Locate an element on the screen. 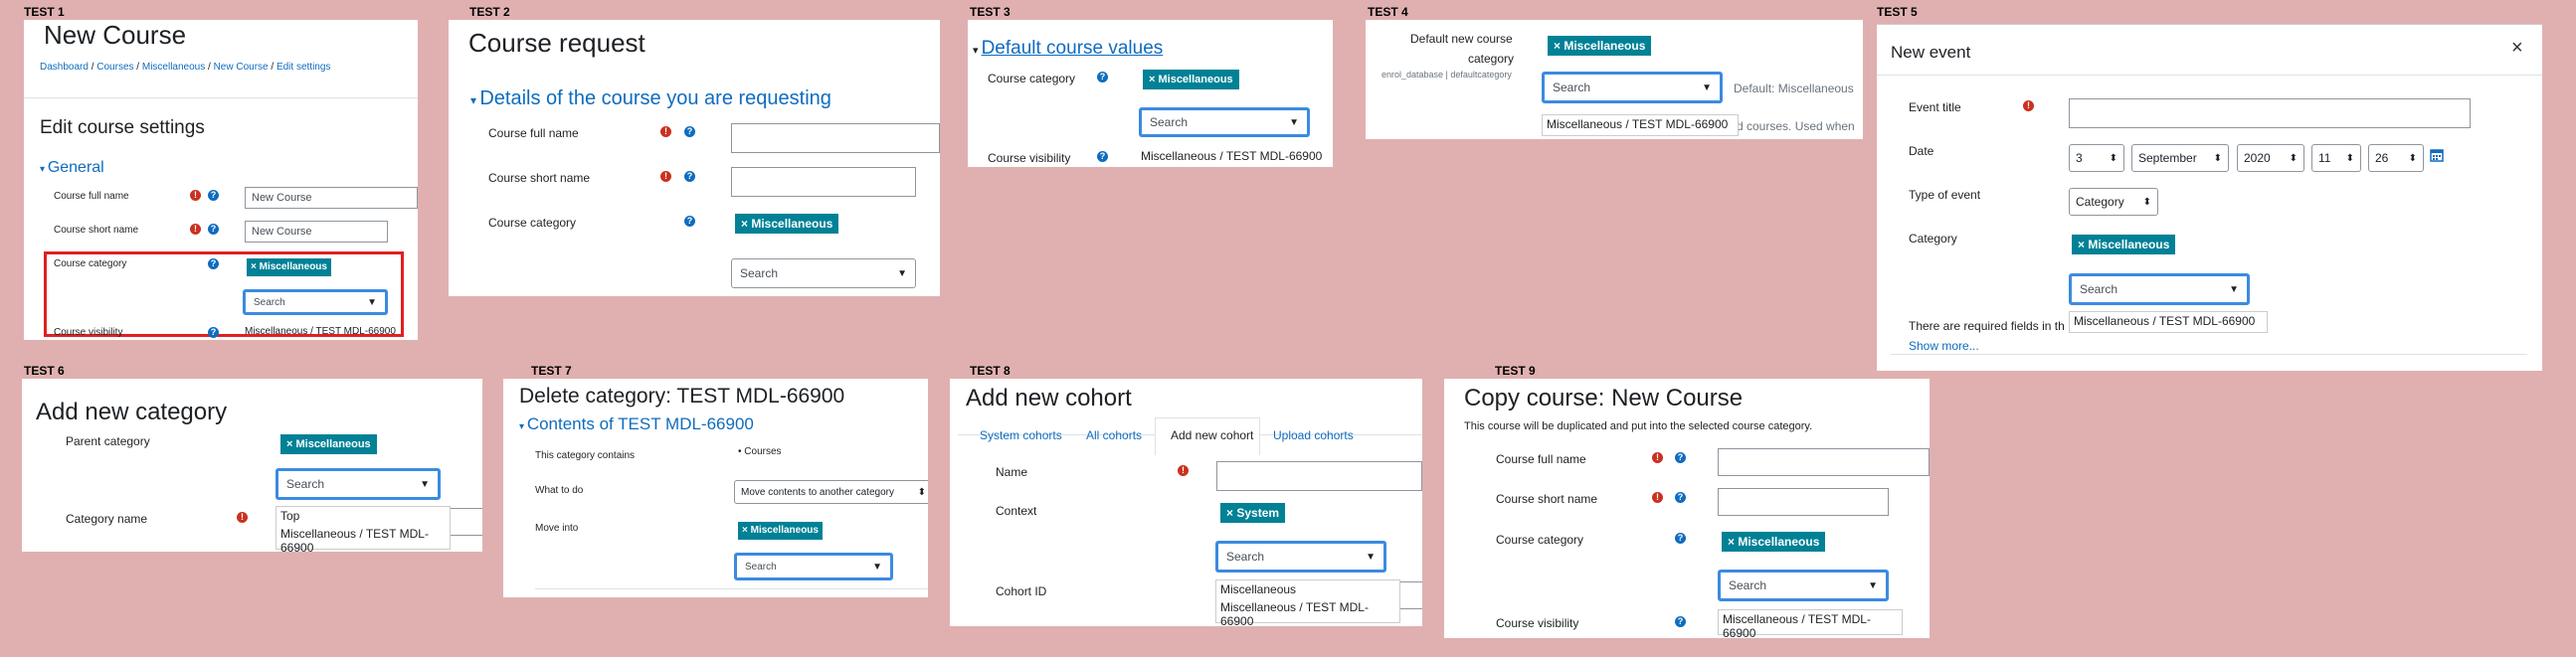 The height and width of the screenshot is (657, 2576). tab-add-new-cohort: Add new cohort is located at coordinates (1212, 435).